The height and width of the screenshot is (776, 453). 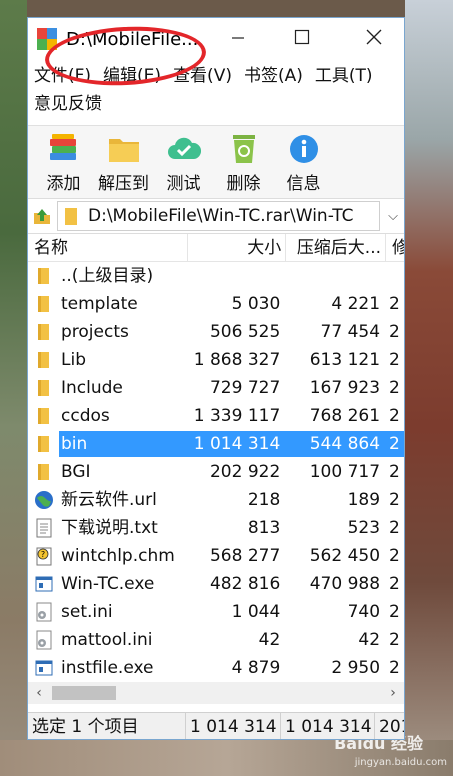 I want to click on file-name: Lib, so click(x=73, y=360).